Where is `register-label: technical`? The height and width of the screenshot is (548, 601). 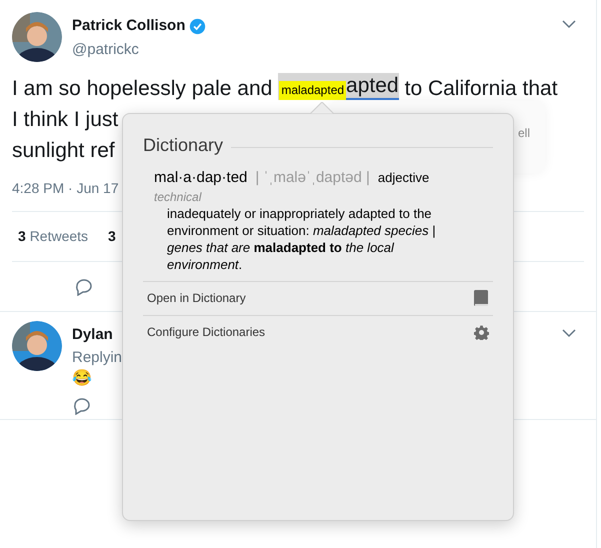
register-label: technical is located at coordinates (178, 197).